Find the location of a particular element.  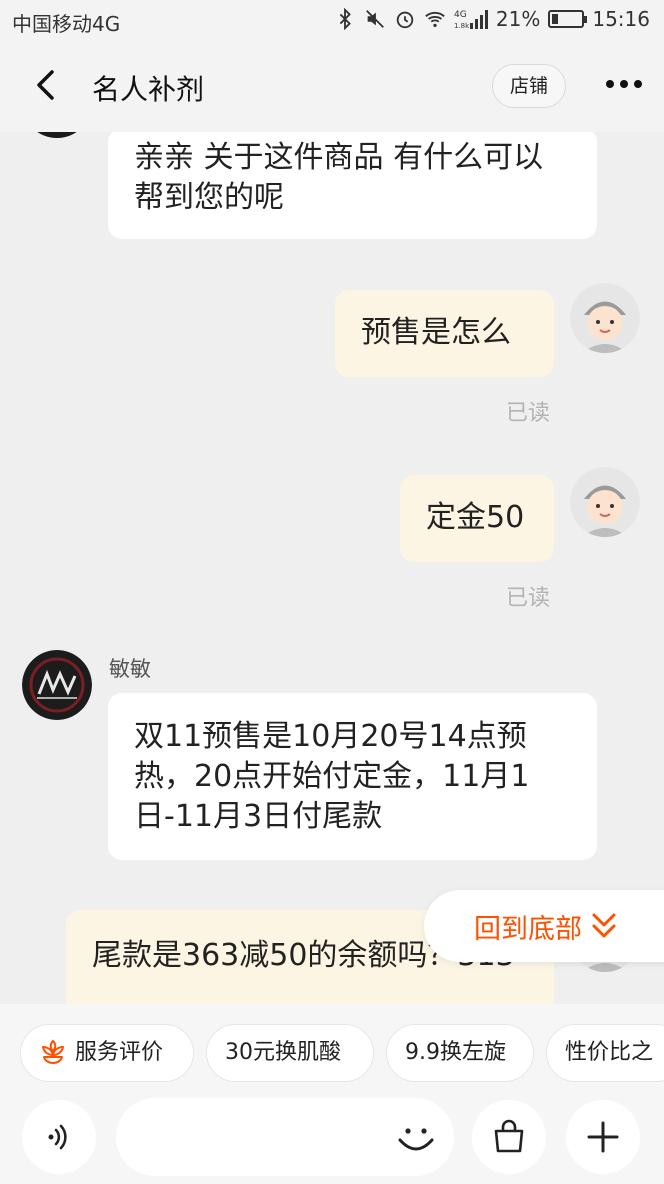

plus-icon is located at coordinates (603, 1137).